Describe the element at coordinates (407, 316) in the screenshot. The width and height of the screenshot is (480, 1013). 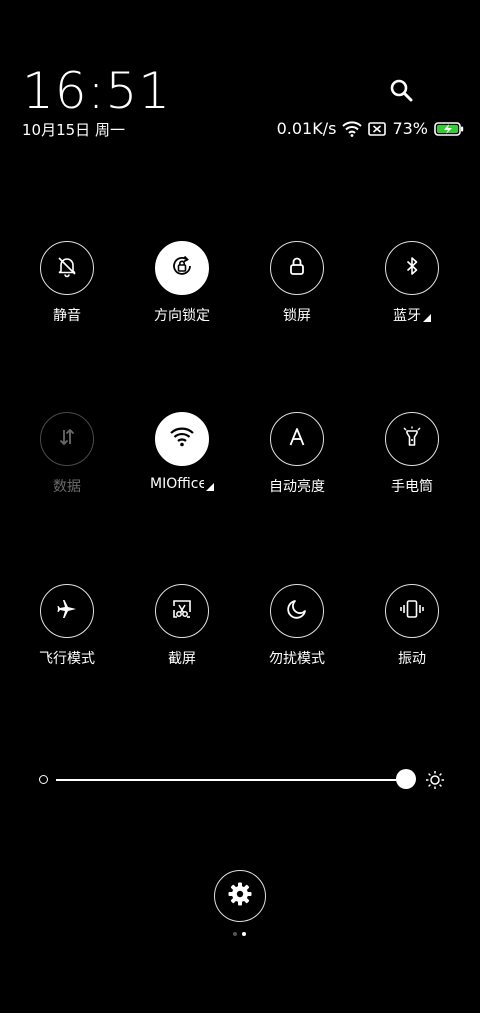
I see `tile-label: 蓝牙` at that location.